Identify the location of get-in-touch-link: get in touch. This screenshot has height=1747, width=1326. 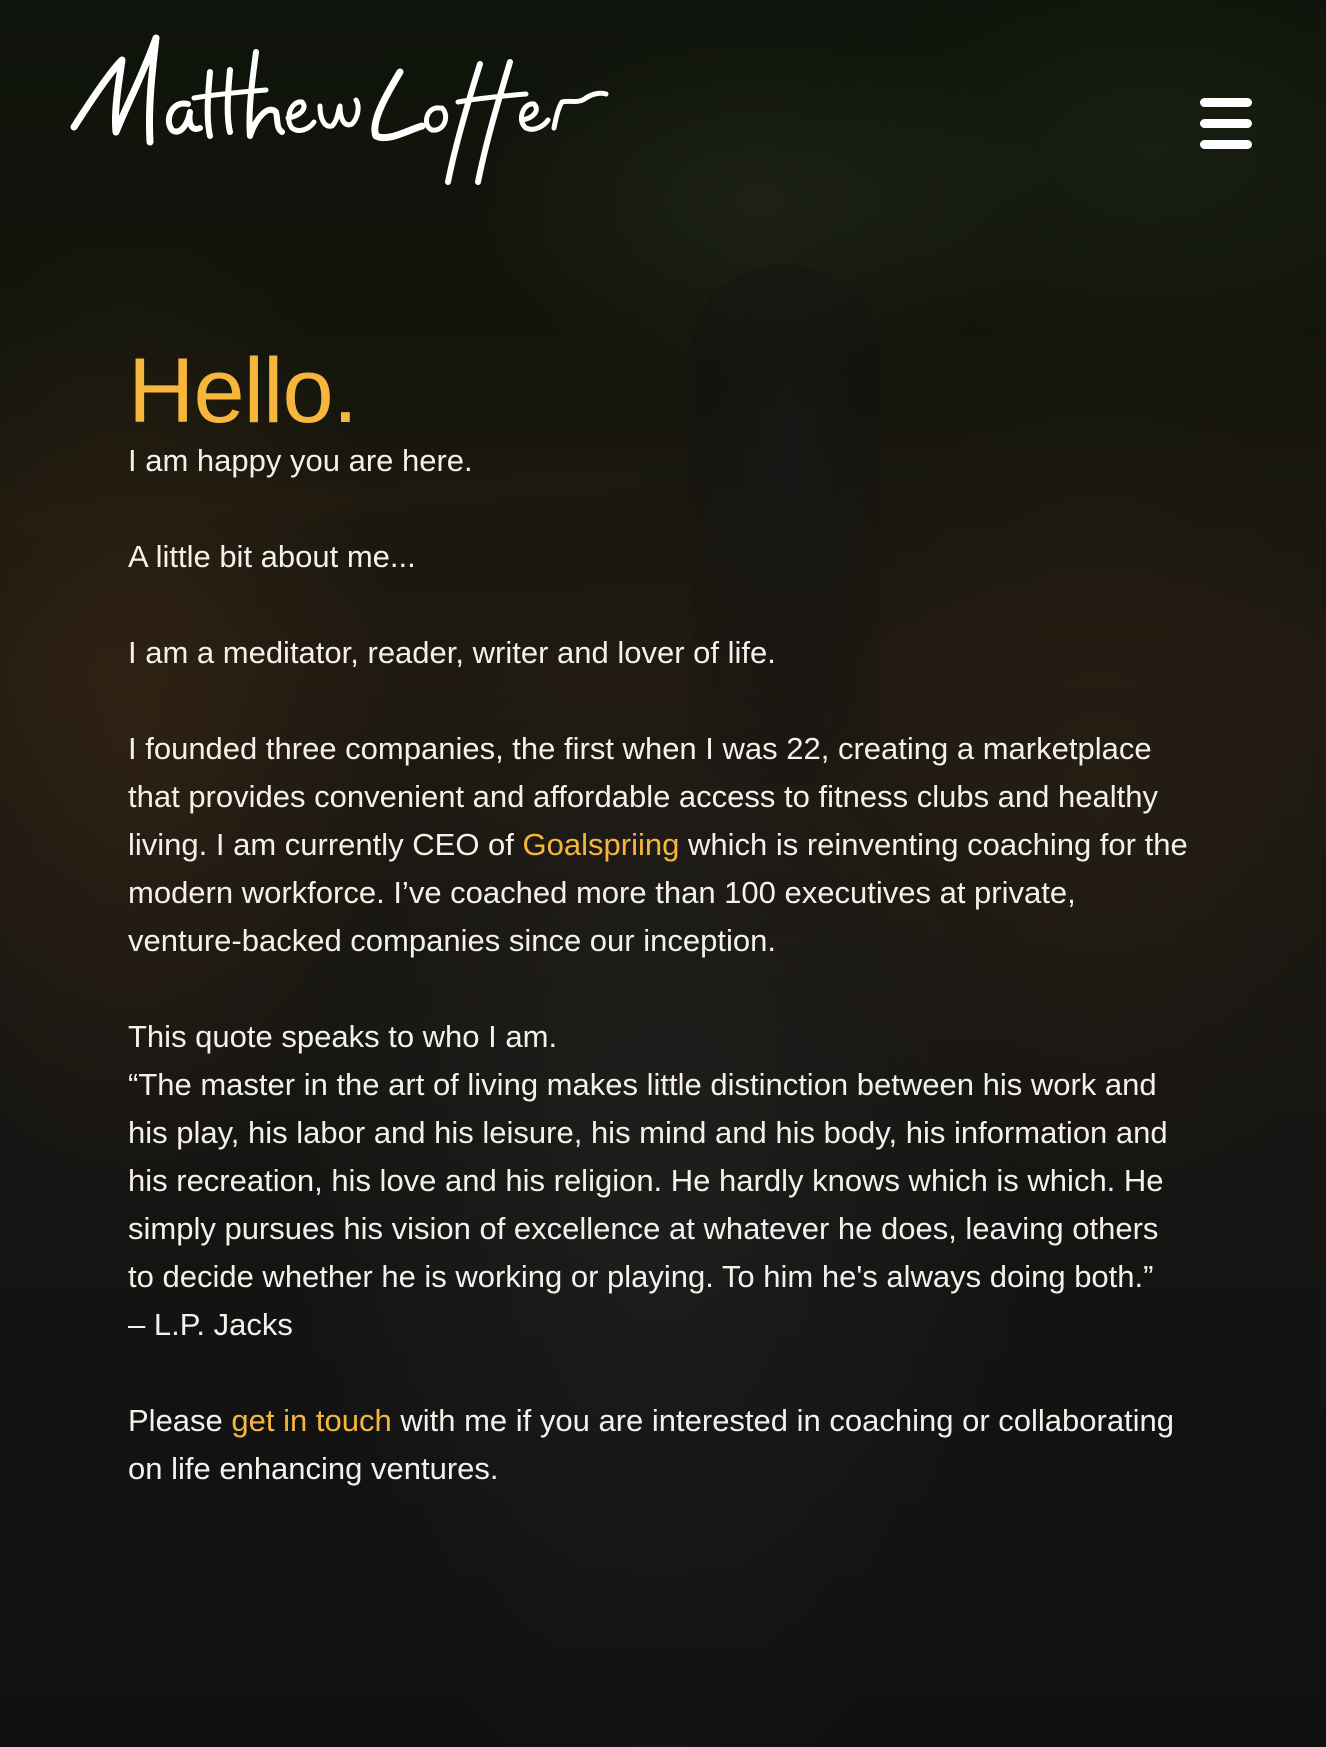
(311, 1420).